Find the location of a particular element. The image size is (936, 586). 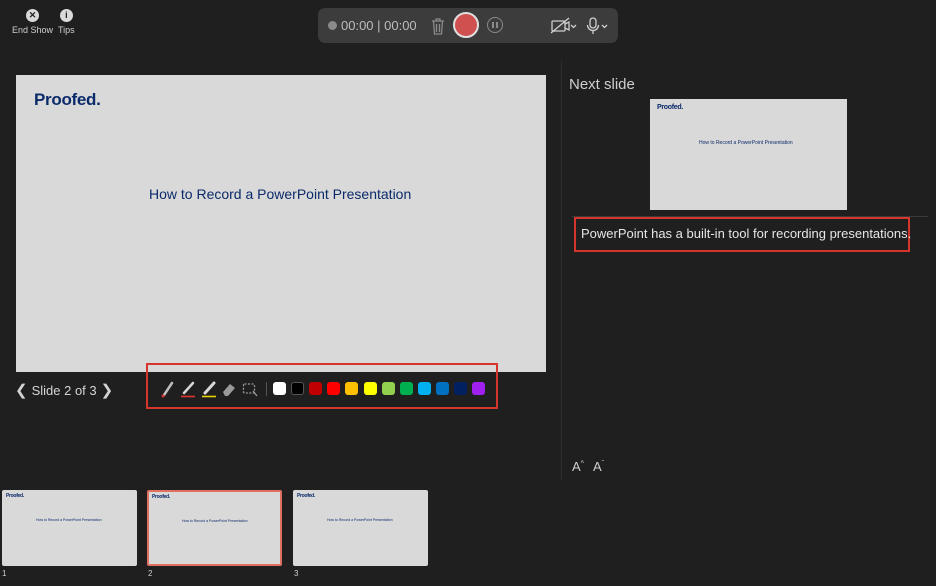

recording-status-dot is located at coordinates (332, 25).